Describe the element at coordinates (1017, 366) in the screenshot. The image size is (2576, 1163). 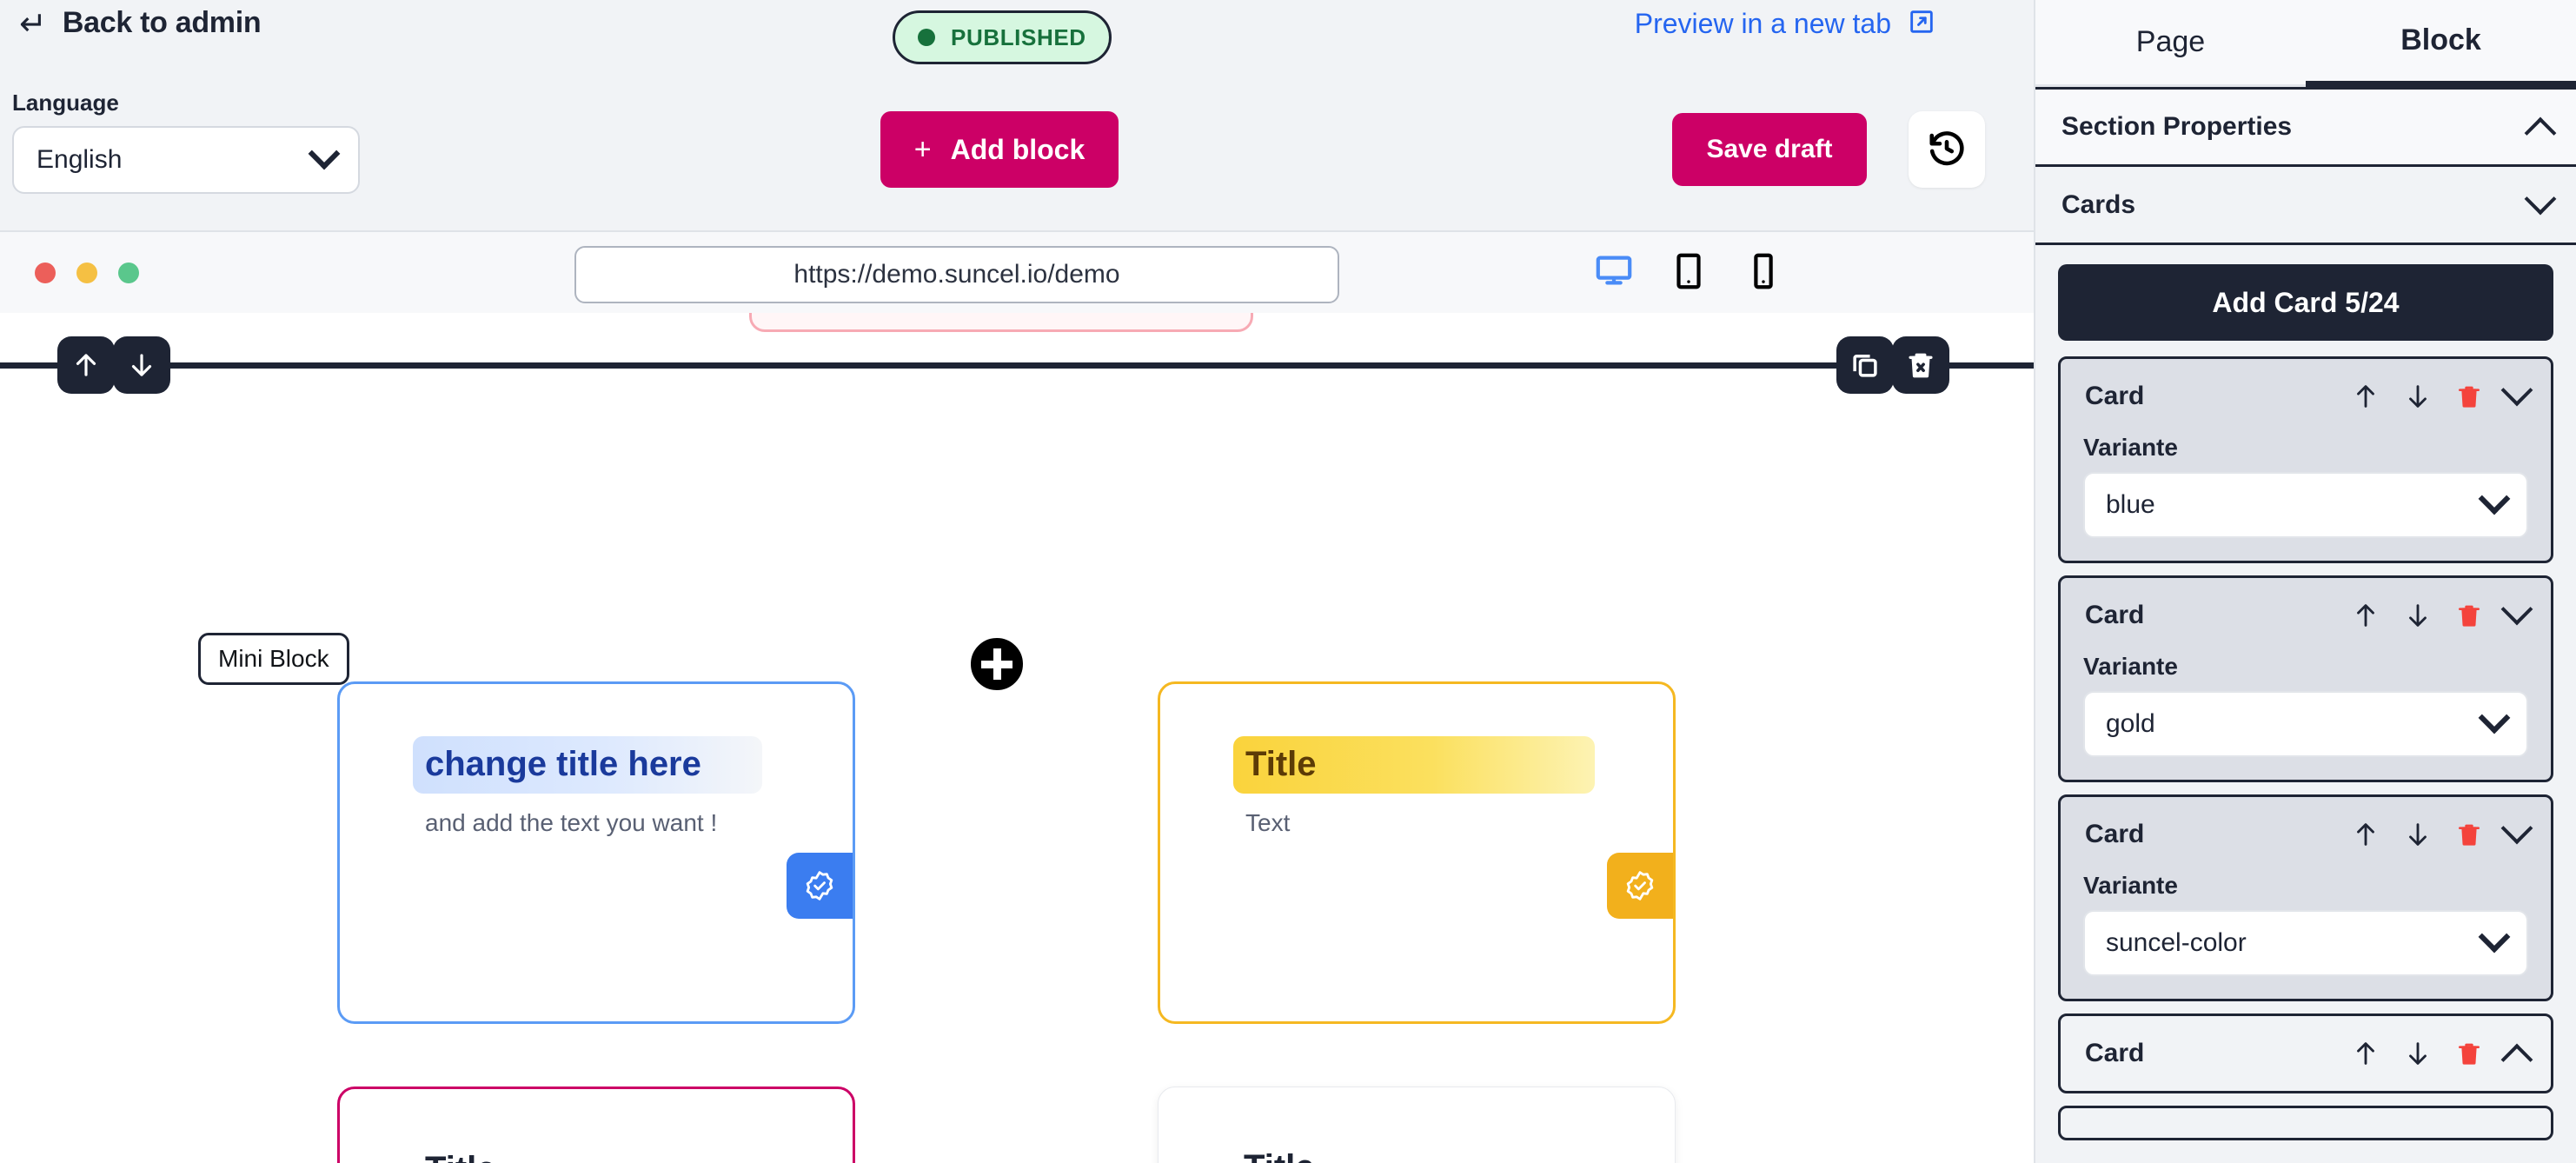
I see `block-selection-rule` at that location.